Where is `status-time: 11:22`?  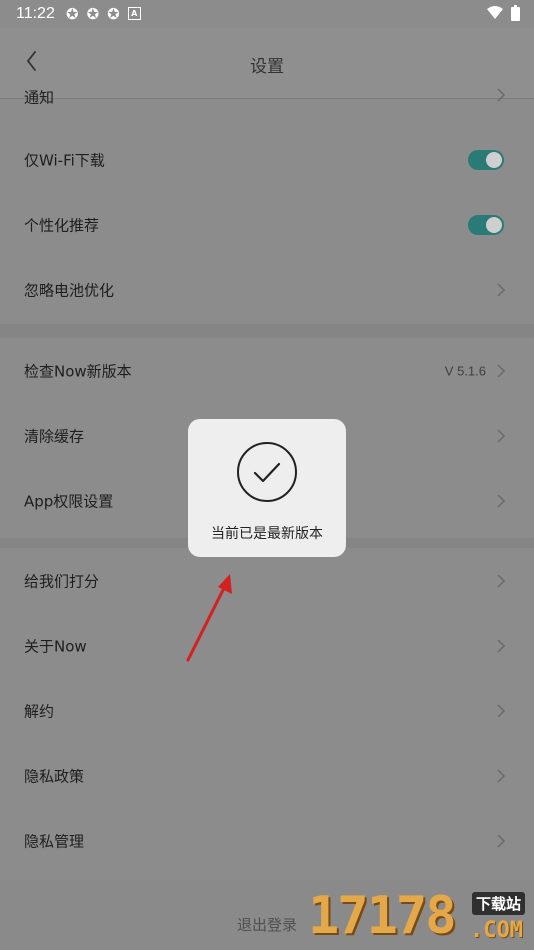
status-time: 11:22 is located at coordinates (35, 13).